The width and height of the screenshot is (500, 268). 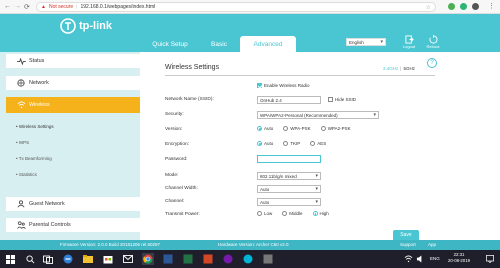 What do you see at coordinates (289, 159) in the screenshot?
I see `password-input` at bounding box center [289, 159].